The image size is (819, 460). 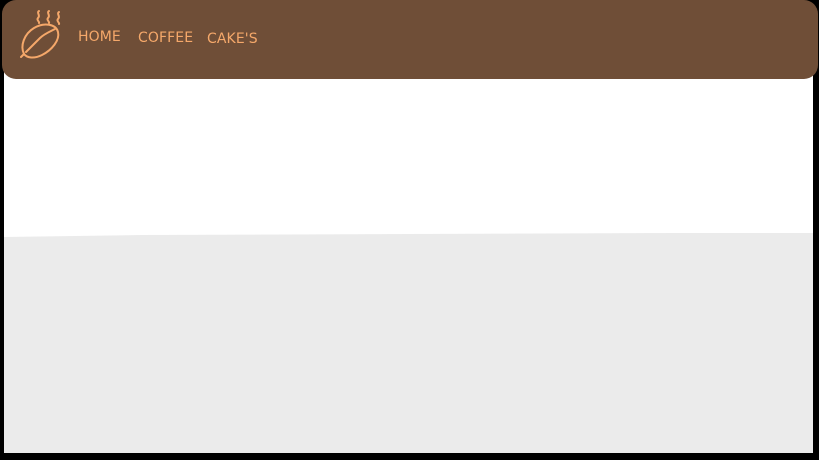 I want to click on nav-link-coffee: COFFEE, so click(x=165, y=38).